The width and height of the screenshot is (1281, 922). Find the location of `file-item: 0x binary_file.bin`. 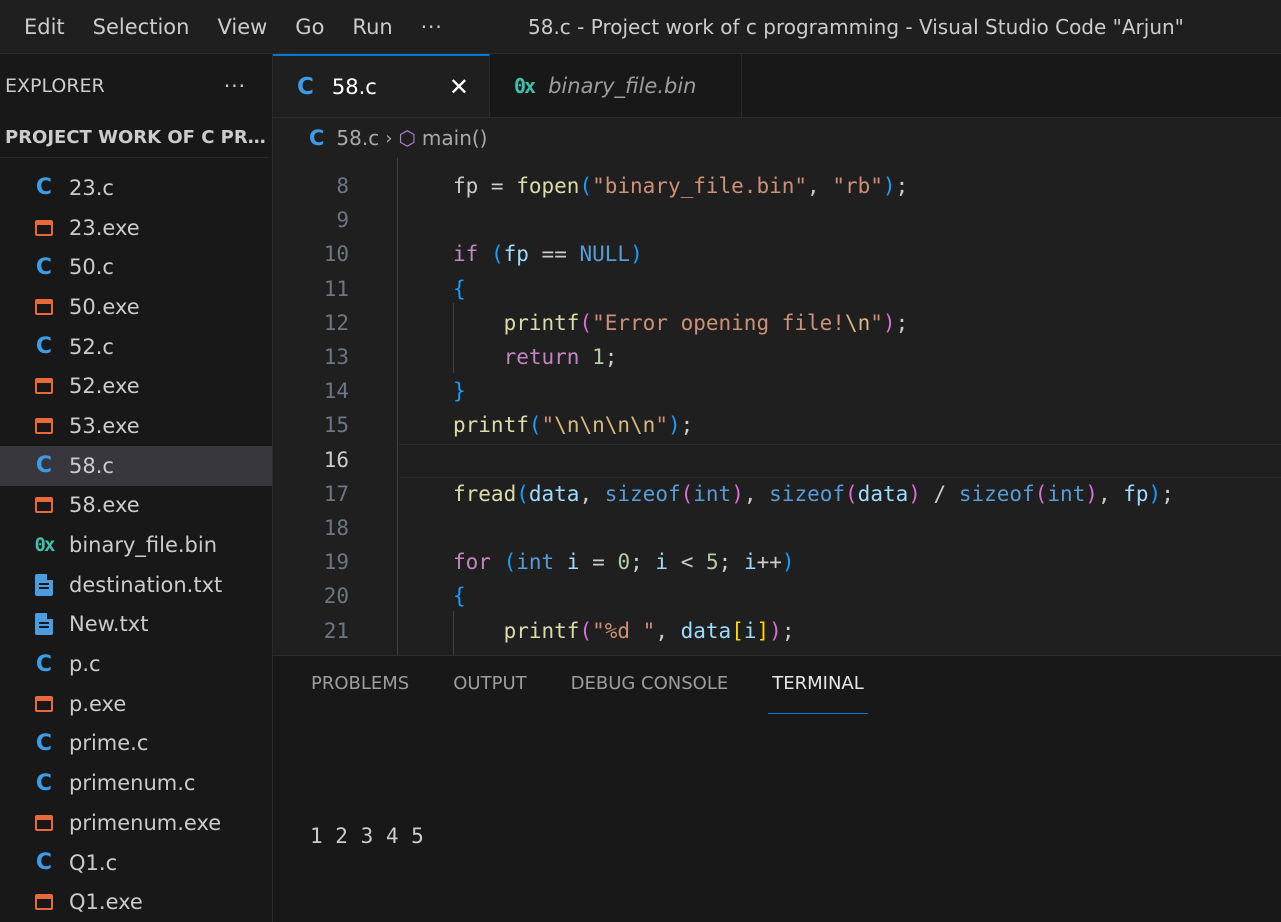

file-item: 0x binary_file.bin is located at coordinates (136, 545).